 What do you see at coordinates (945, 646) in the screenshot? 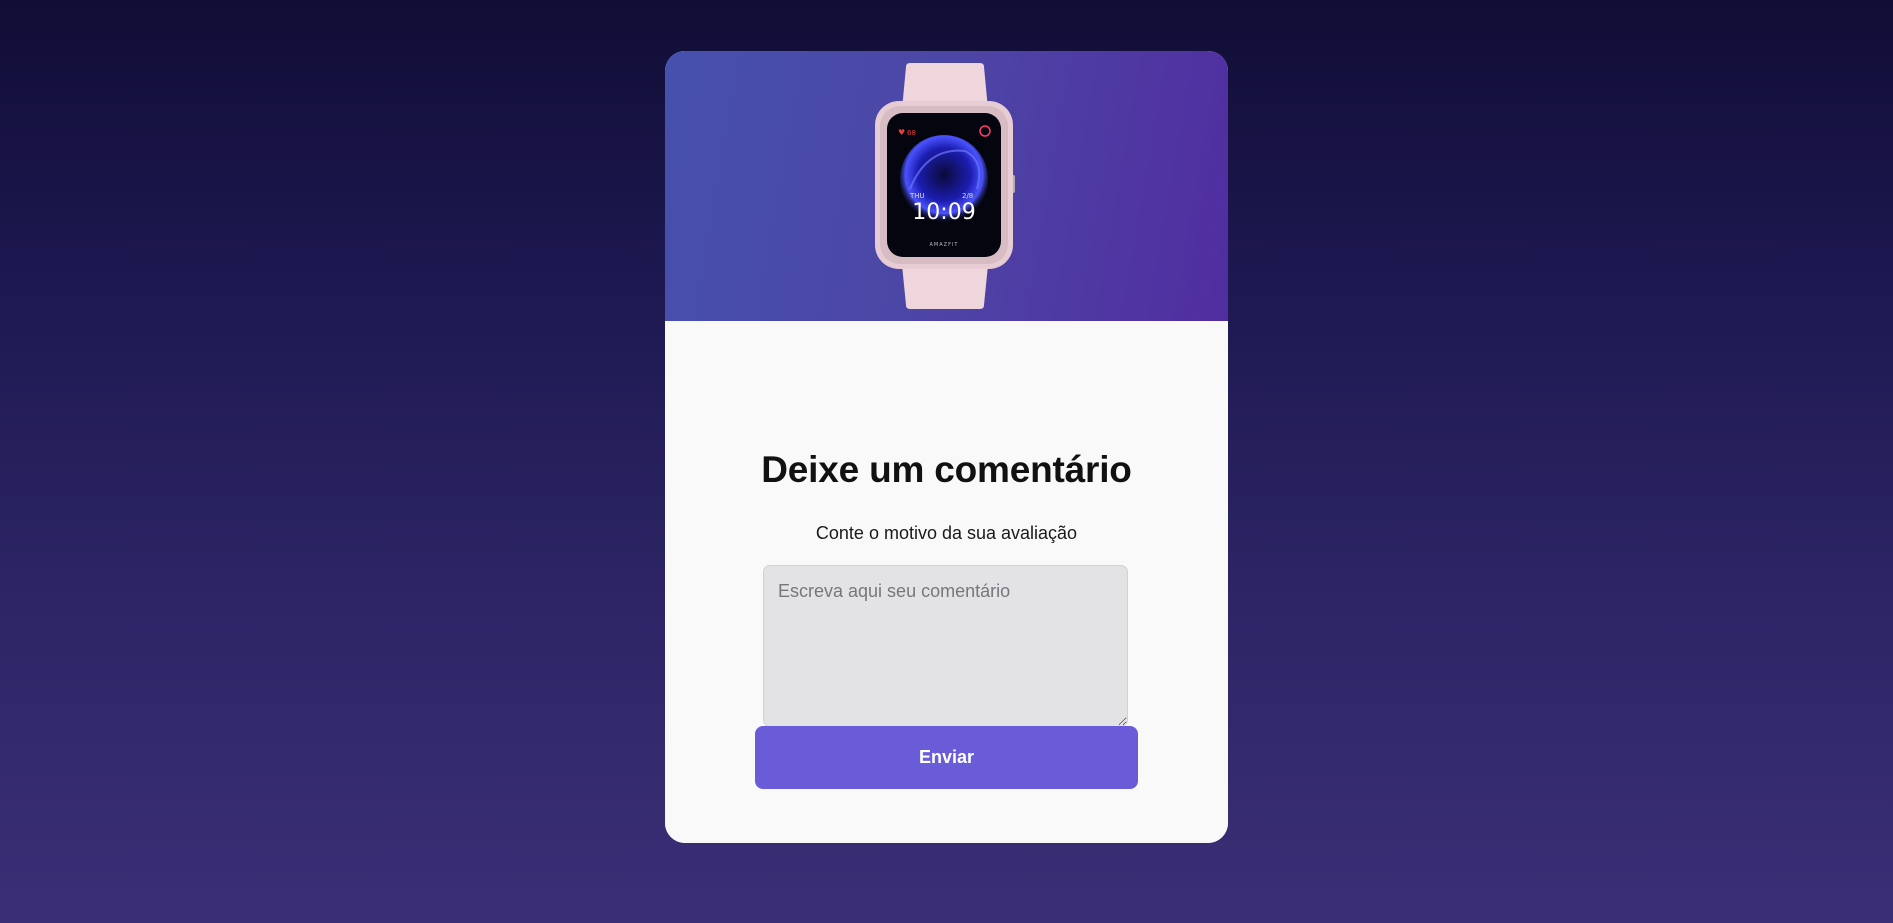
I see `comment-textarea` at bounding box center [945, 646].